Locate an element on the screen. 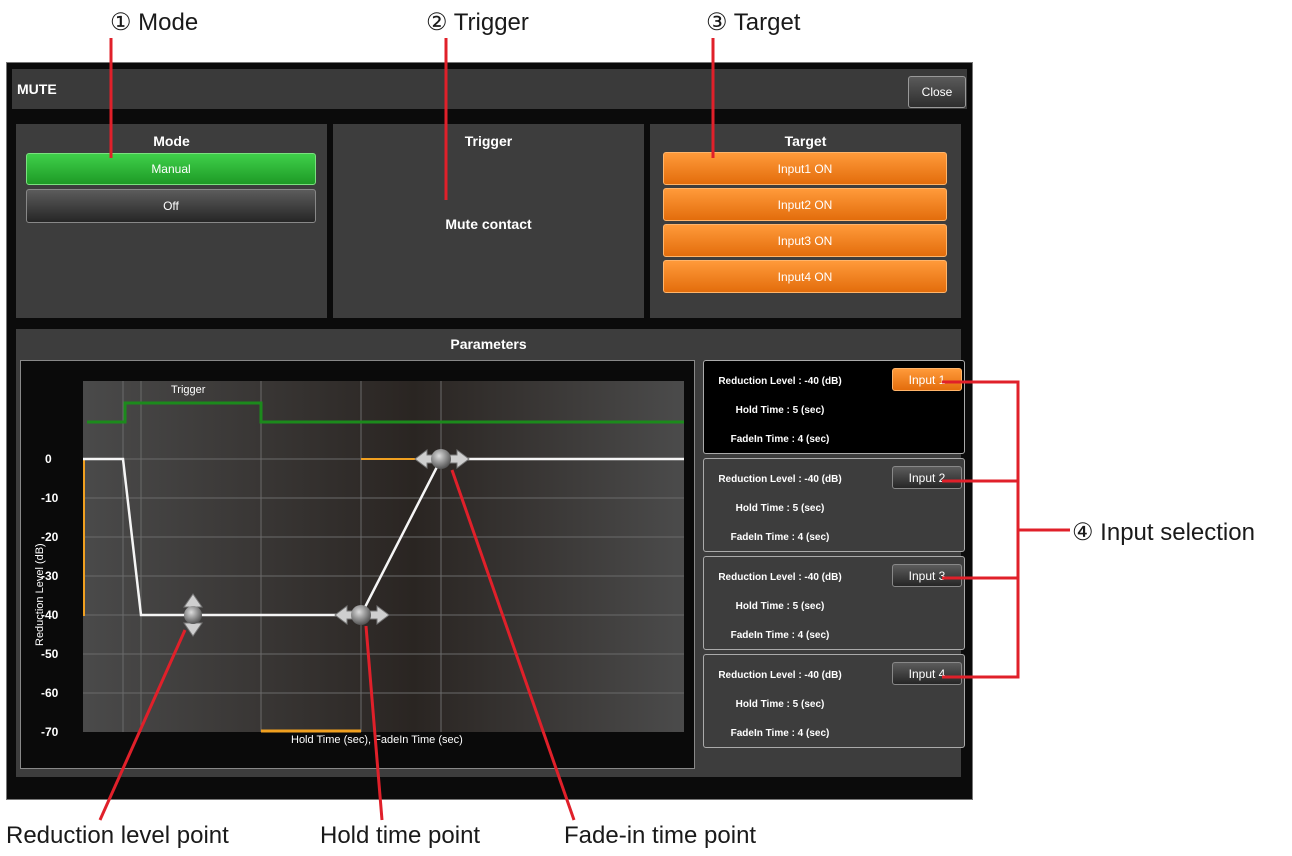  input3-select-button: Input 3 is located at coordinates (927, 575).